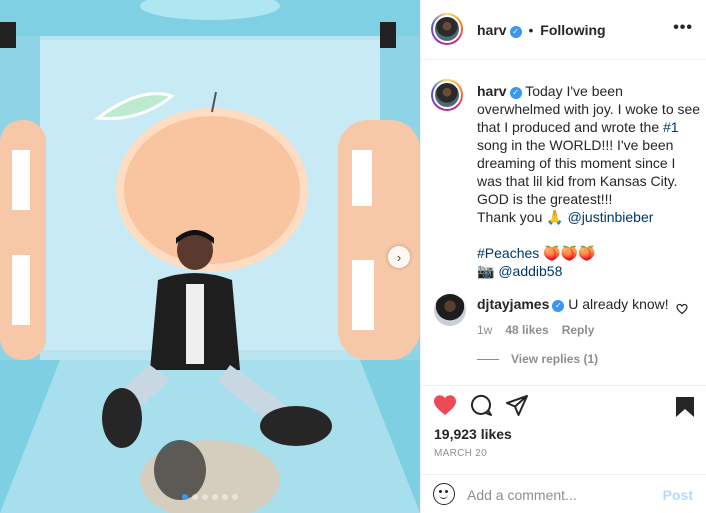  I want to click on comment-input, so click(557, 495).